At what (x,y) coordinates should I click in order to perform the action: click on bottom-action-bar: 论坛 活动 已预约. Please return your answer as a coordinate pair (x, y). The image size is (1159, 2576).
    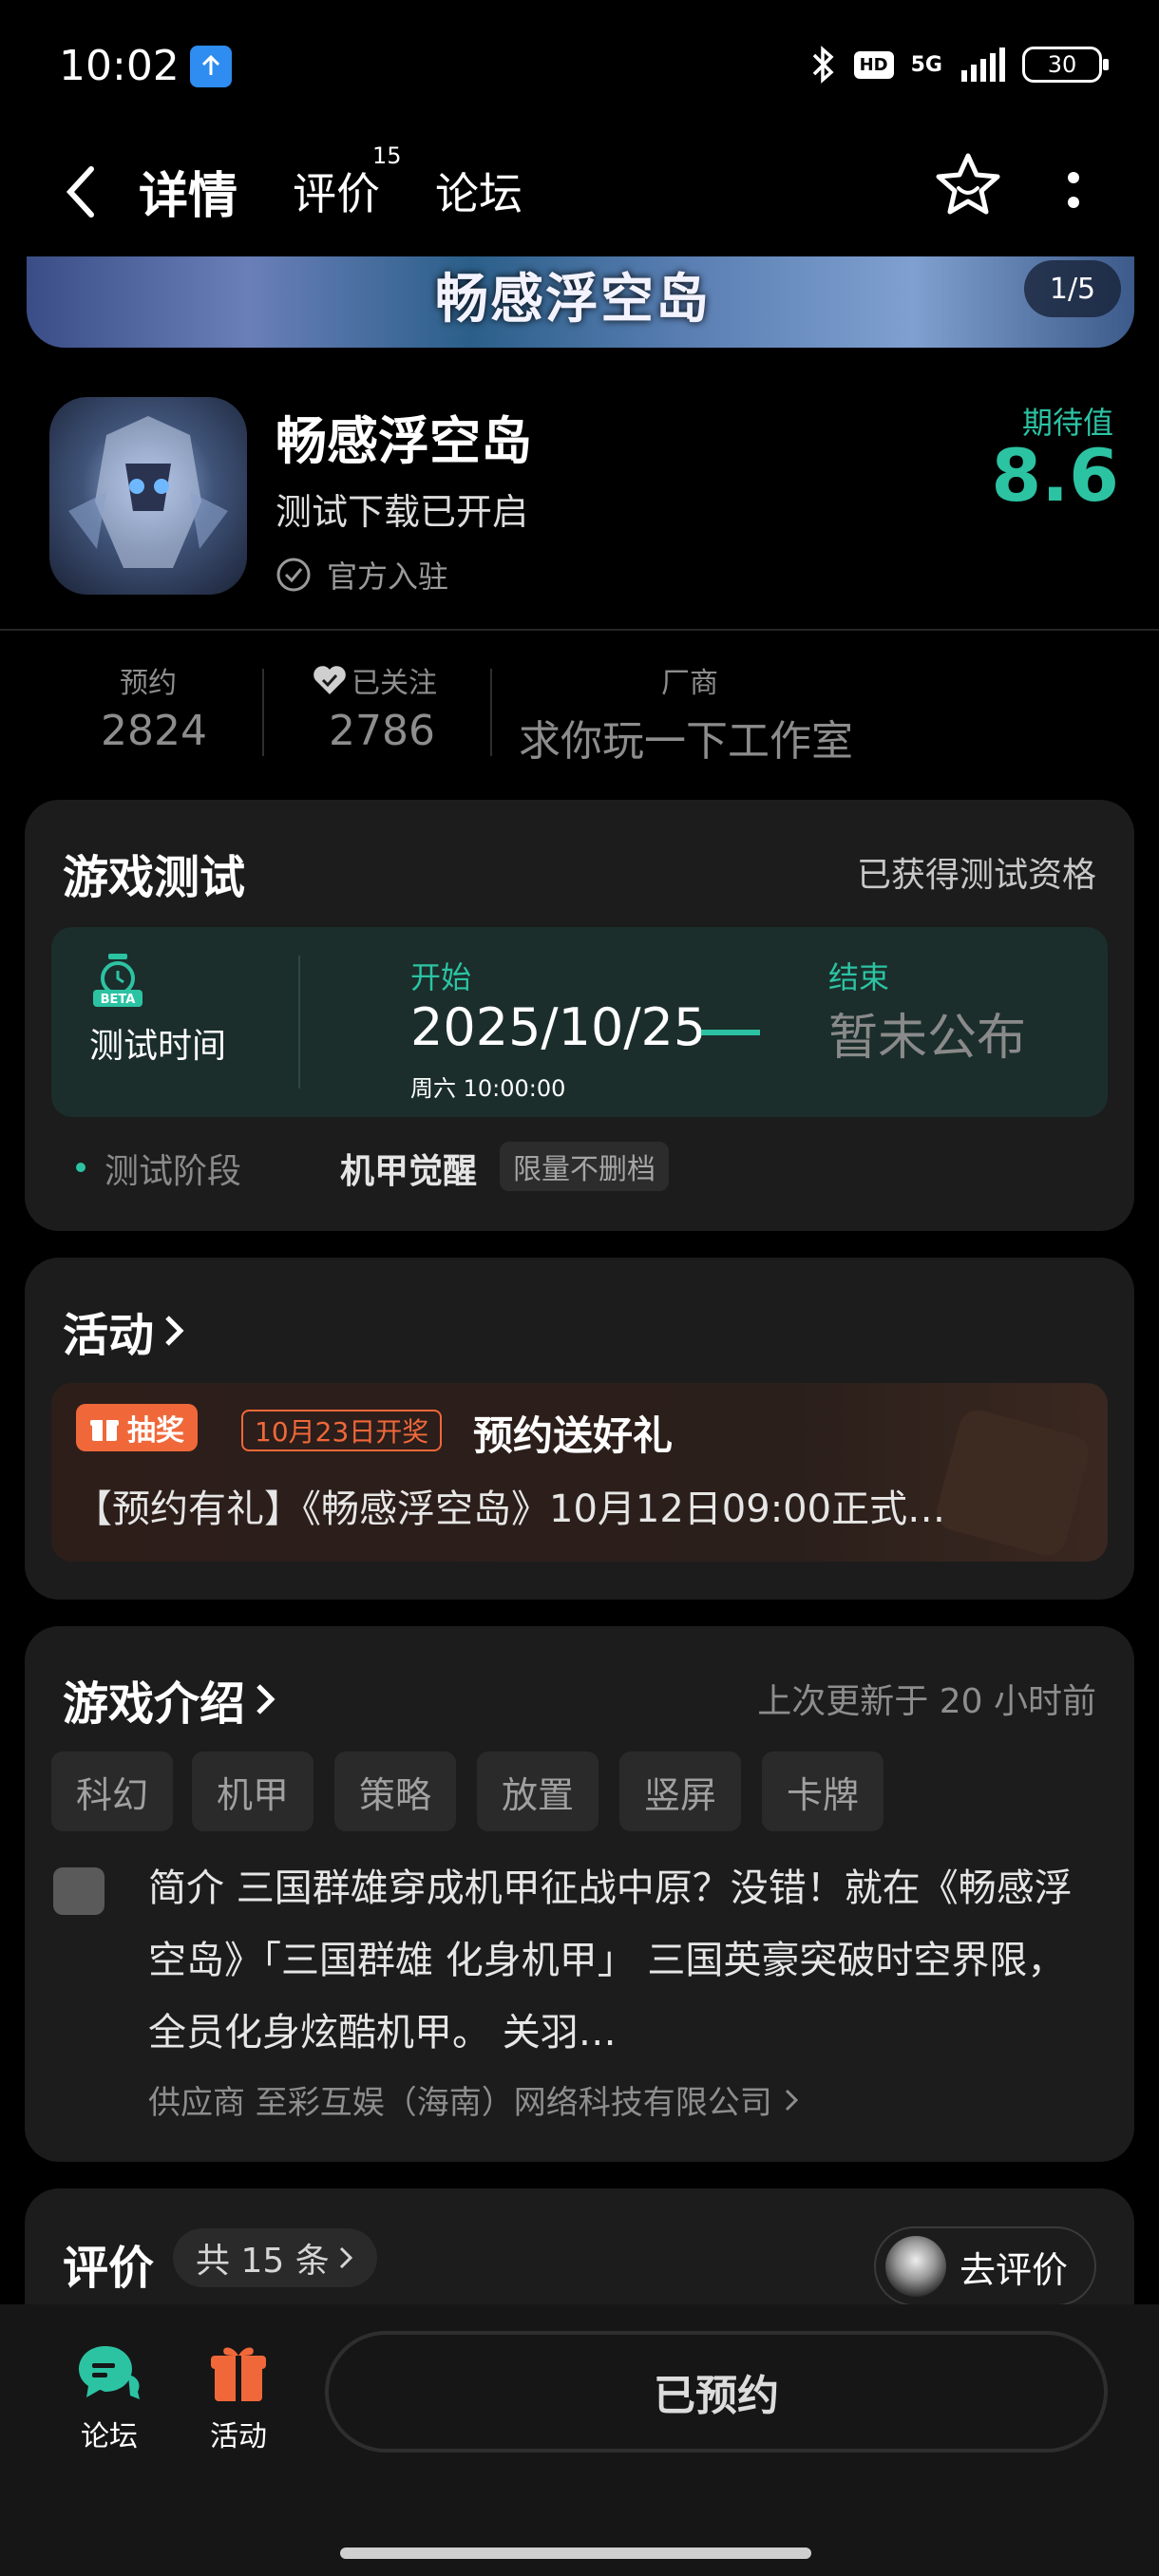
    Looking at the image, I should click on (579, 2440).